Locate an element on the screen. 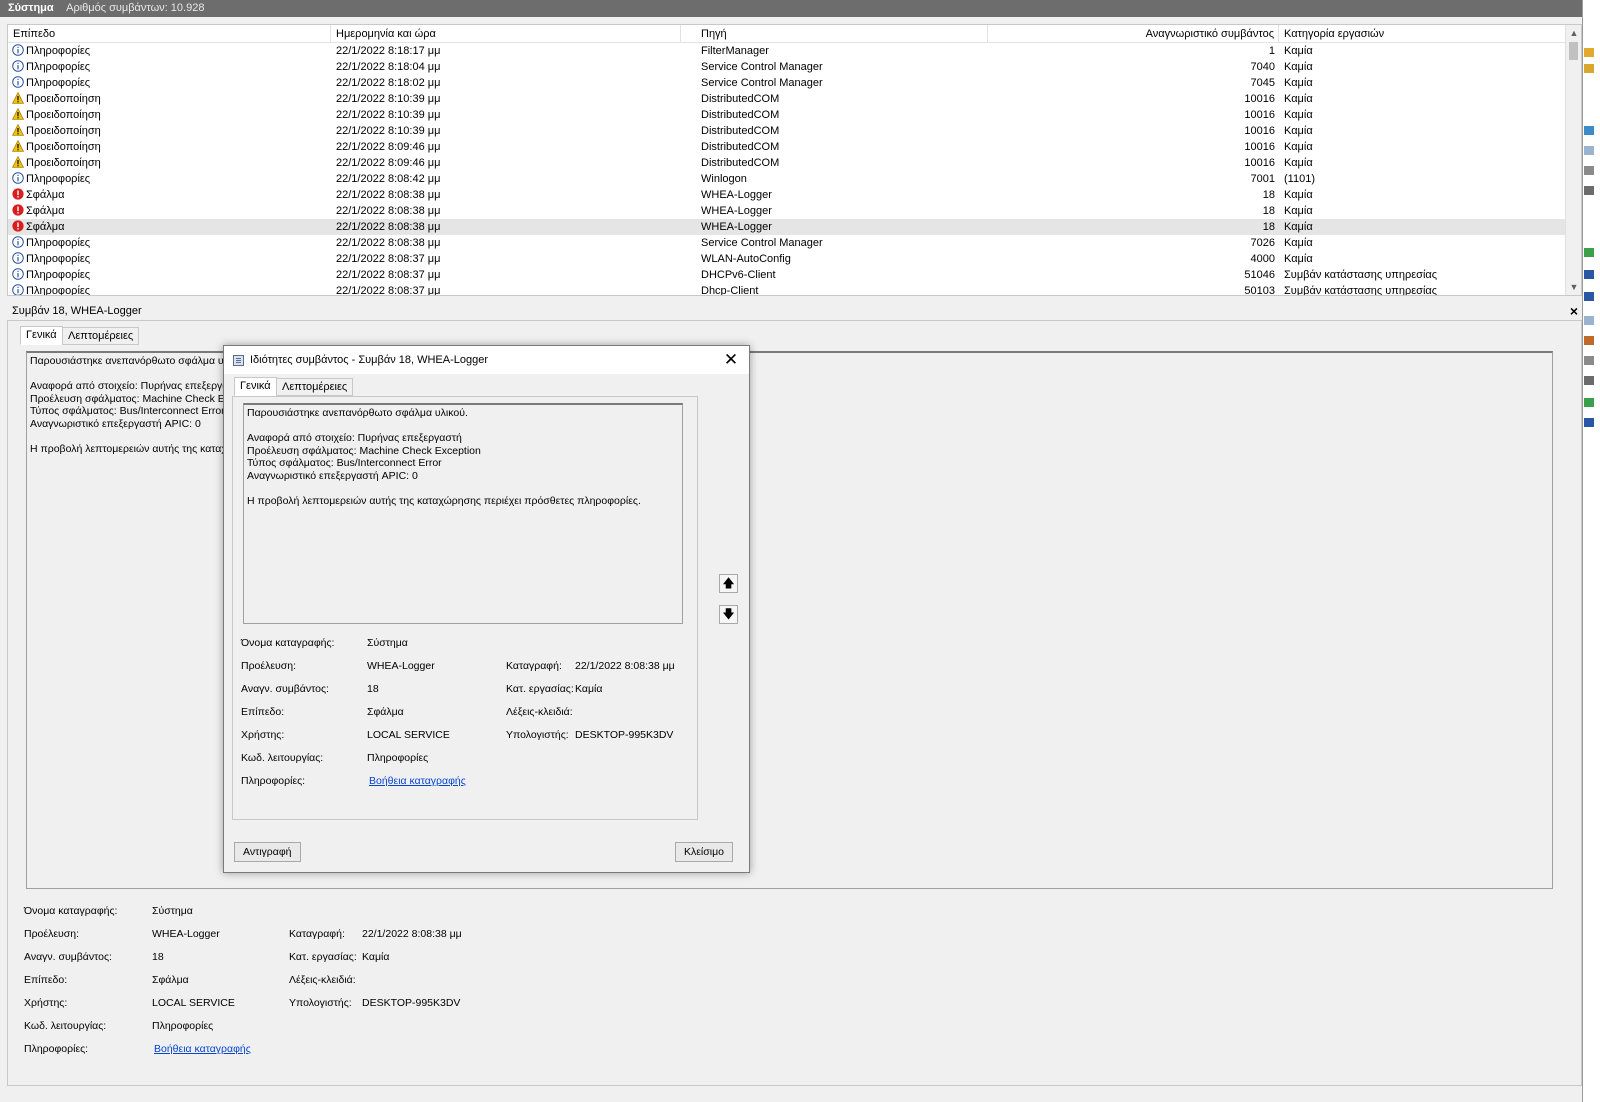 The width and height of the screenshot is (1600, 1102). info-icon is located at coordinates (18, 242).